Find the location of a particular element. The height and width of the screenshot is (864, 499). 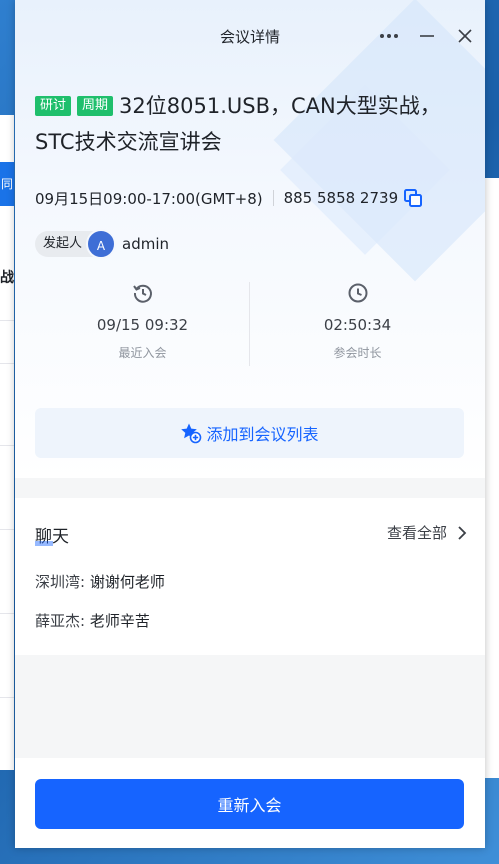

chat-title-highlight is located at coordinates (44, 543).